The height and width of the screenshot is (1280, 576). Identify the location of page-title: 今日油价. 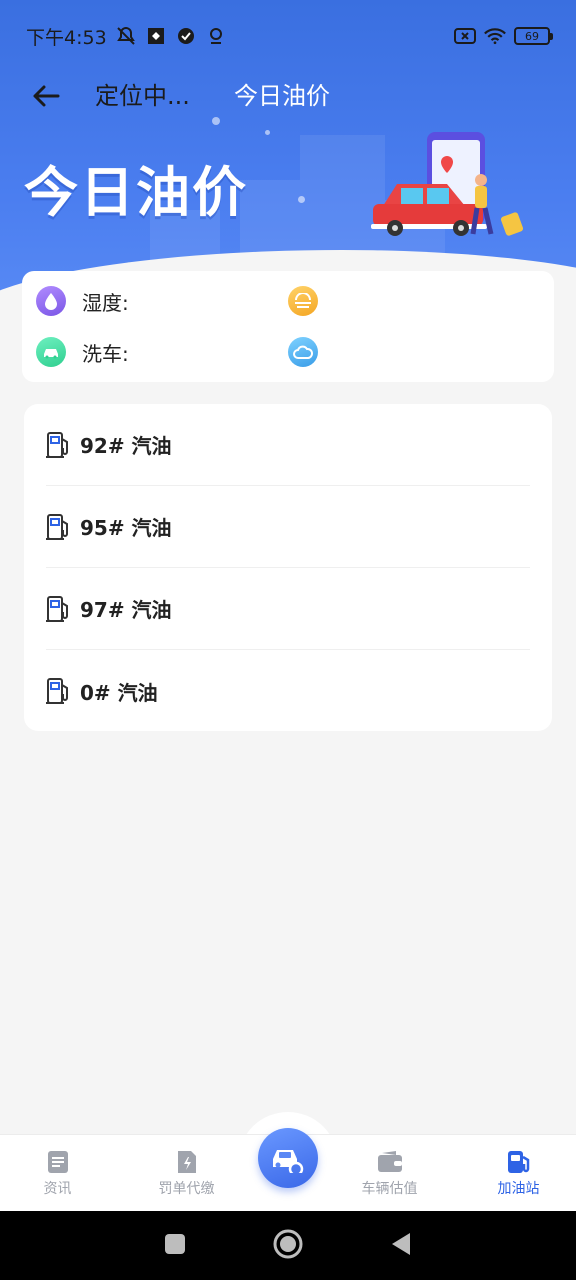
(282, 96).